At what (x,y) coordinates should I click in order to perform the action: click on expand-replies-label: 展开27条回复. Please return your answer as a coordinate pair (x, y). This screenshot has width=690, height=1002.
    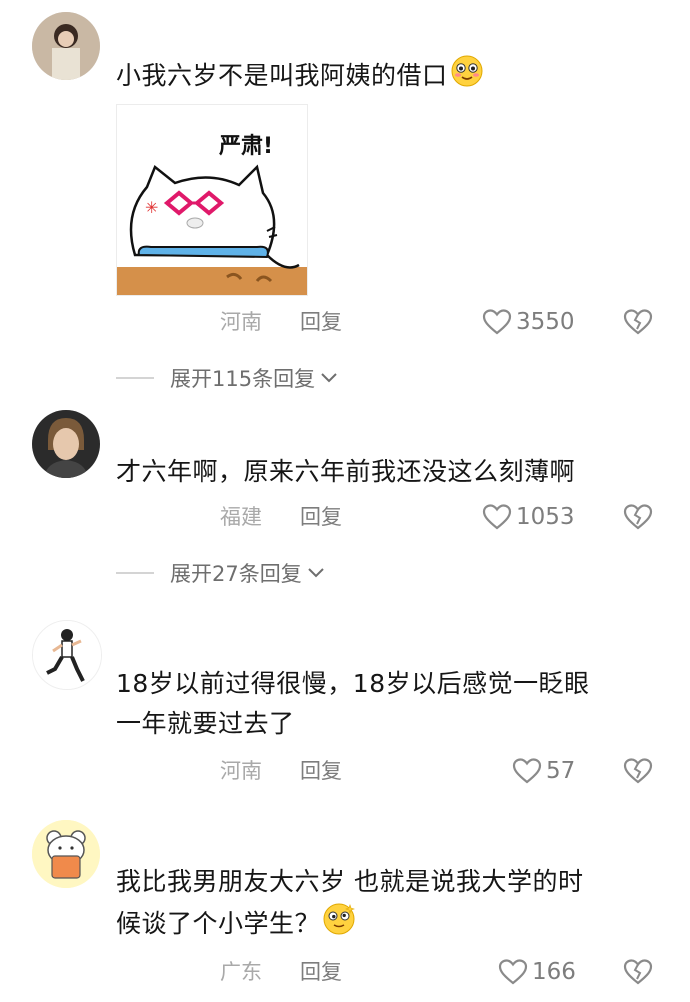
    Looking at the image, I should click on (236, 574).